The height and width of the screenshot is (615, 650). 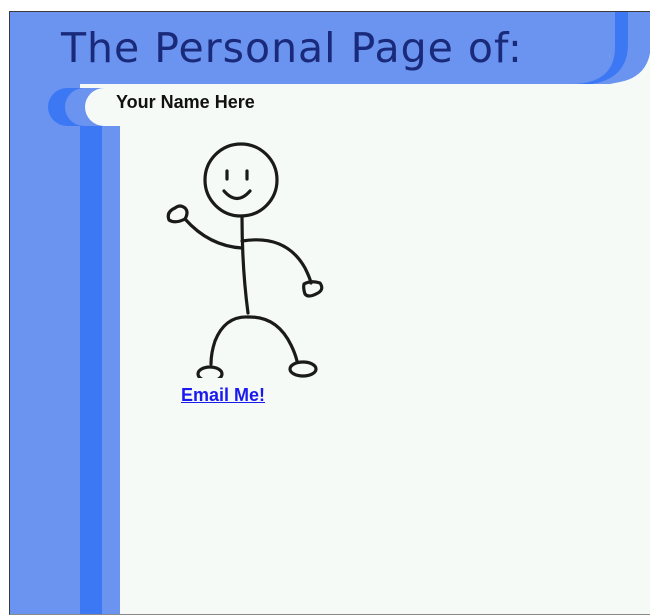 I want to click on owner-name: Your Name Here, so click(x=185, y=102).